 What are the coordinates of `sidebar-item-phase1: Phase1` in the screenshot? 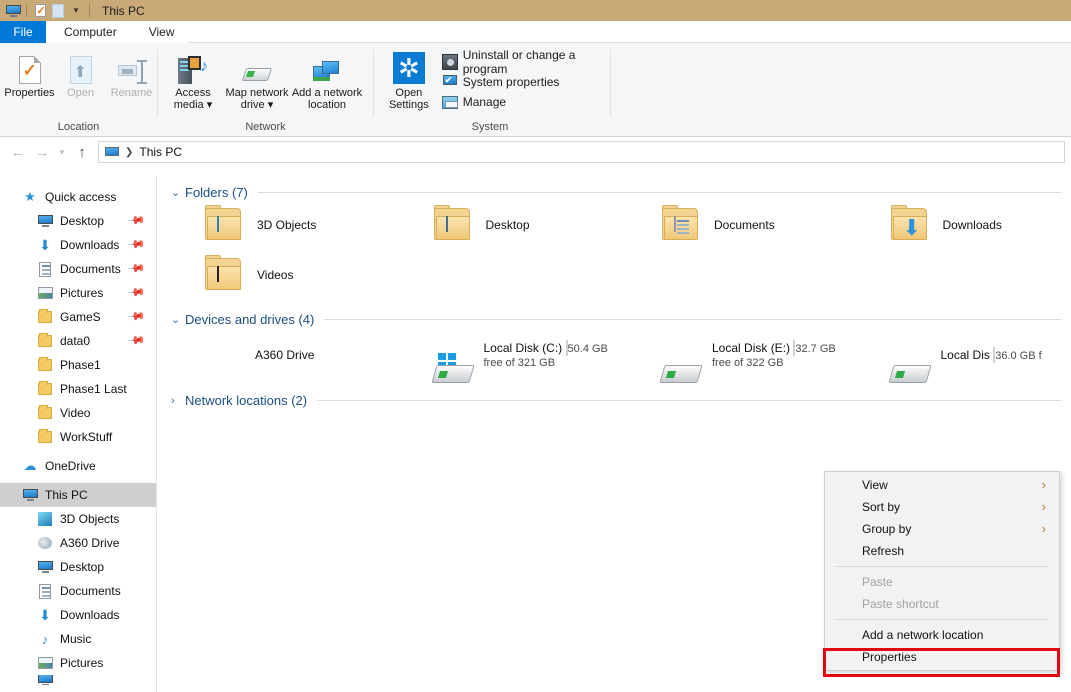 It's located at (78, 365).